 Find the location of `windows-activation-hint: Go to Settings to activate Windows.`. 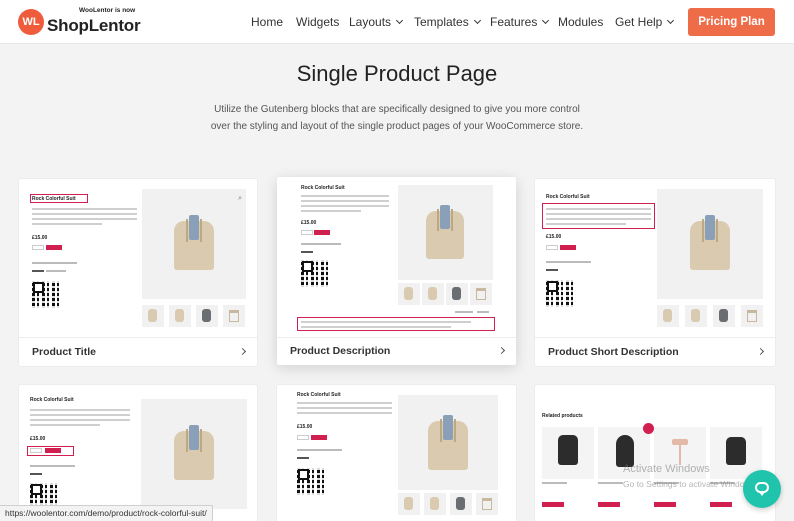

windows-activation-hint: Go to Settings to activate Windows. is located at coordinates (690, 484).